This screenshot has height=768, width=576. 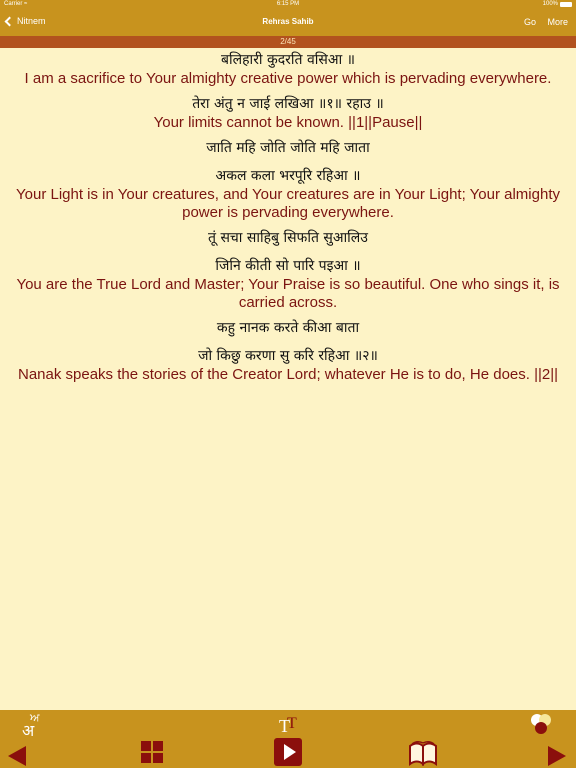 What do you see at coordinates (17, 756) in the screenshot?
I see `previous-page-icon` at bounding box center [17, 756].